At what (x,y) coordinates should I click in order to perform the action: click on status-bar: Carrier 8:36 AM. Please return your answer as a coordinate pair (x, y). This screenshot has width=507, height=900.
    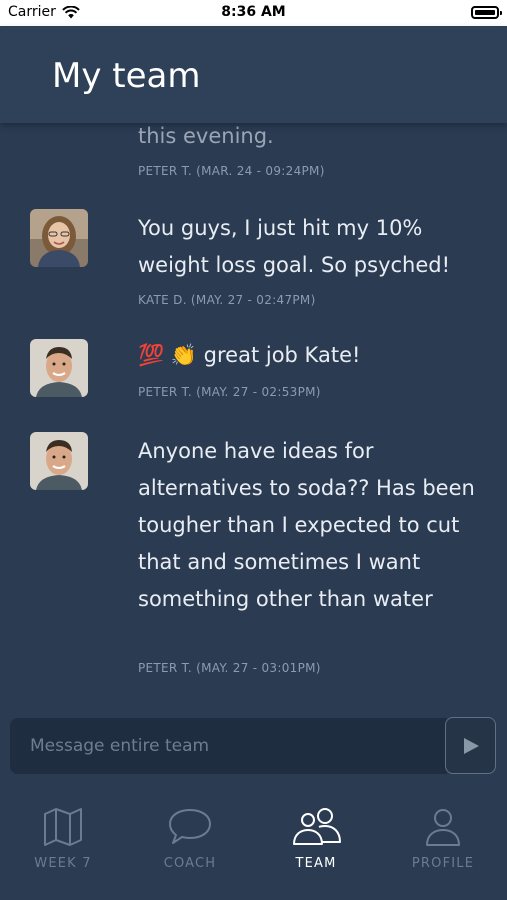
    Looking at the image, I should click on (253, 13).